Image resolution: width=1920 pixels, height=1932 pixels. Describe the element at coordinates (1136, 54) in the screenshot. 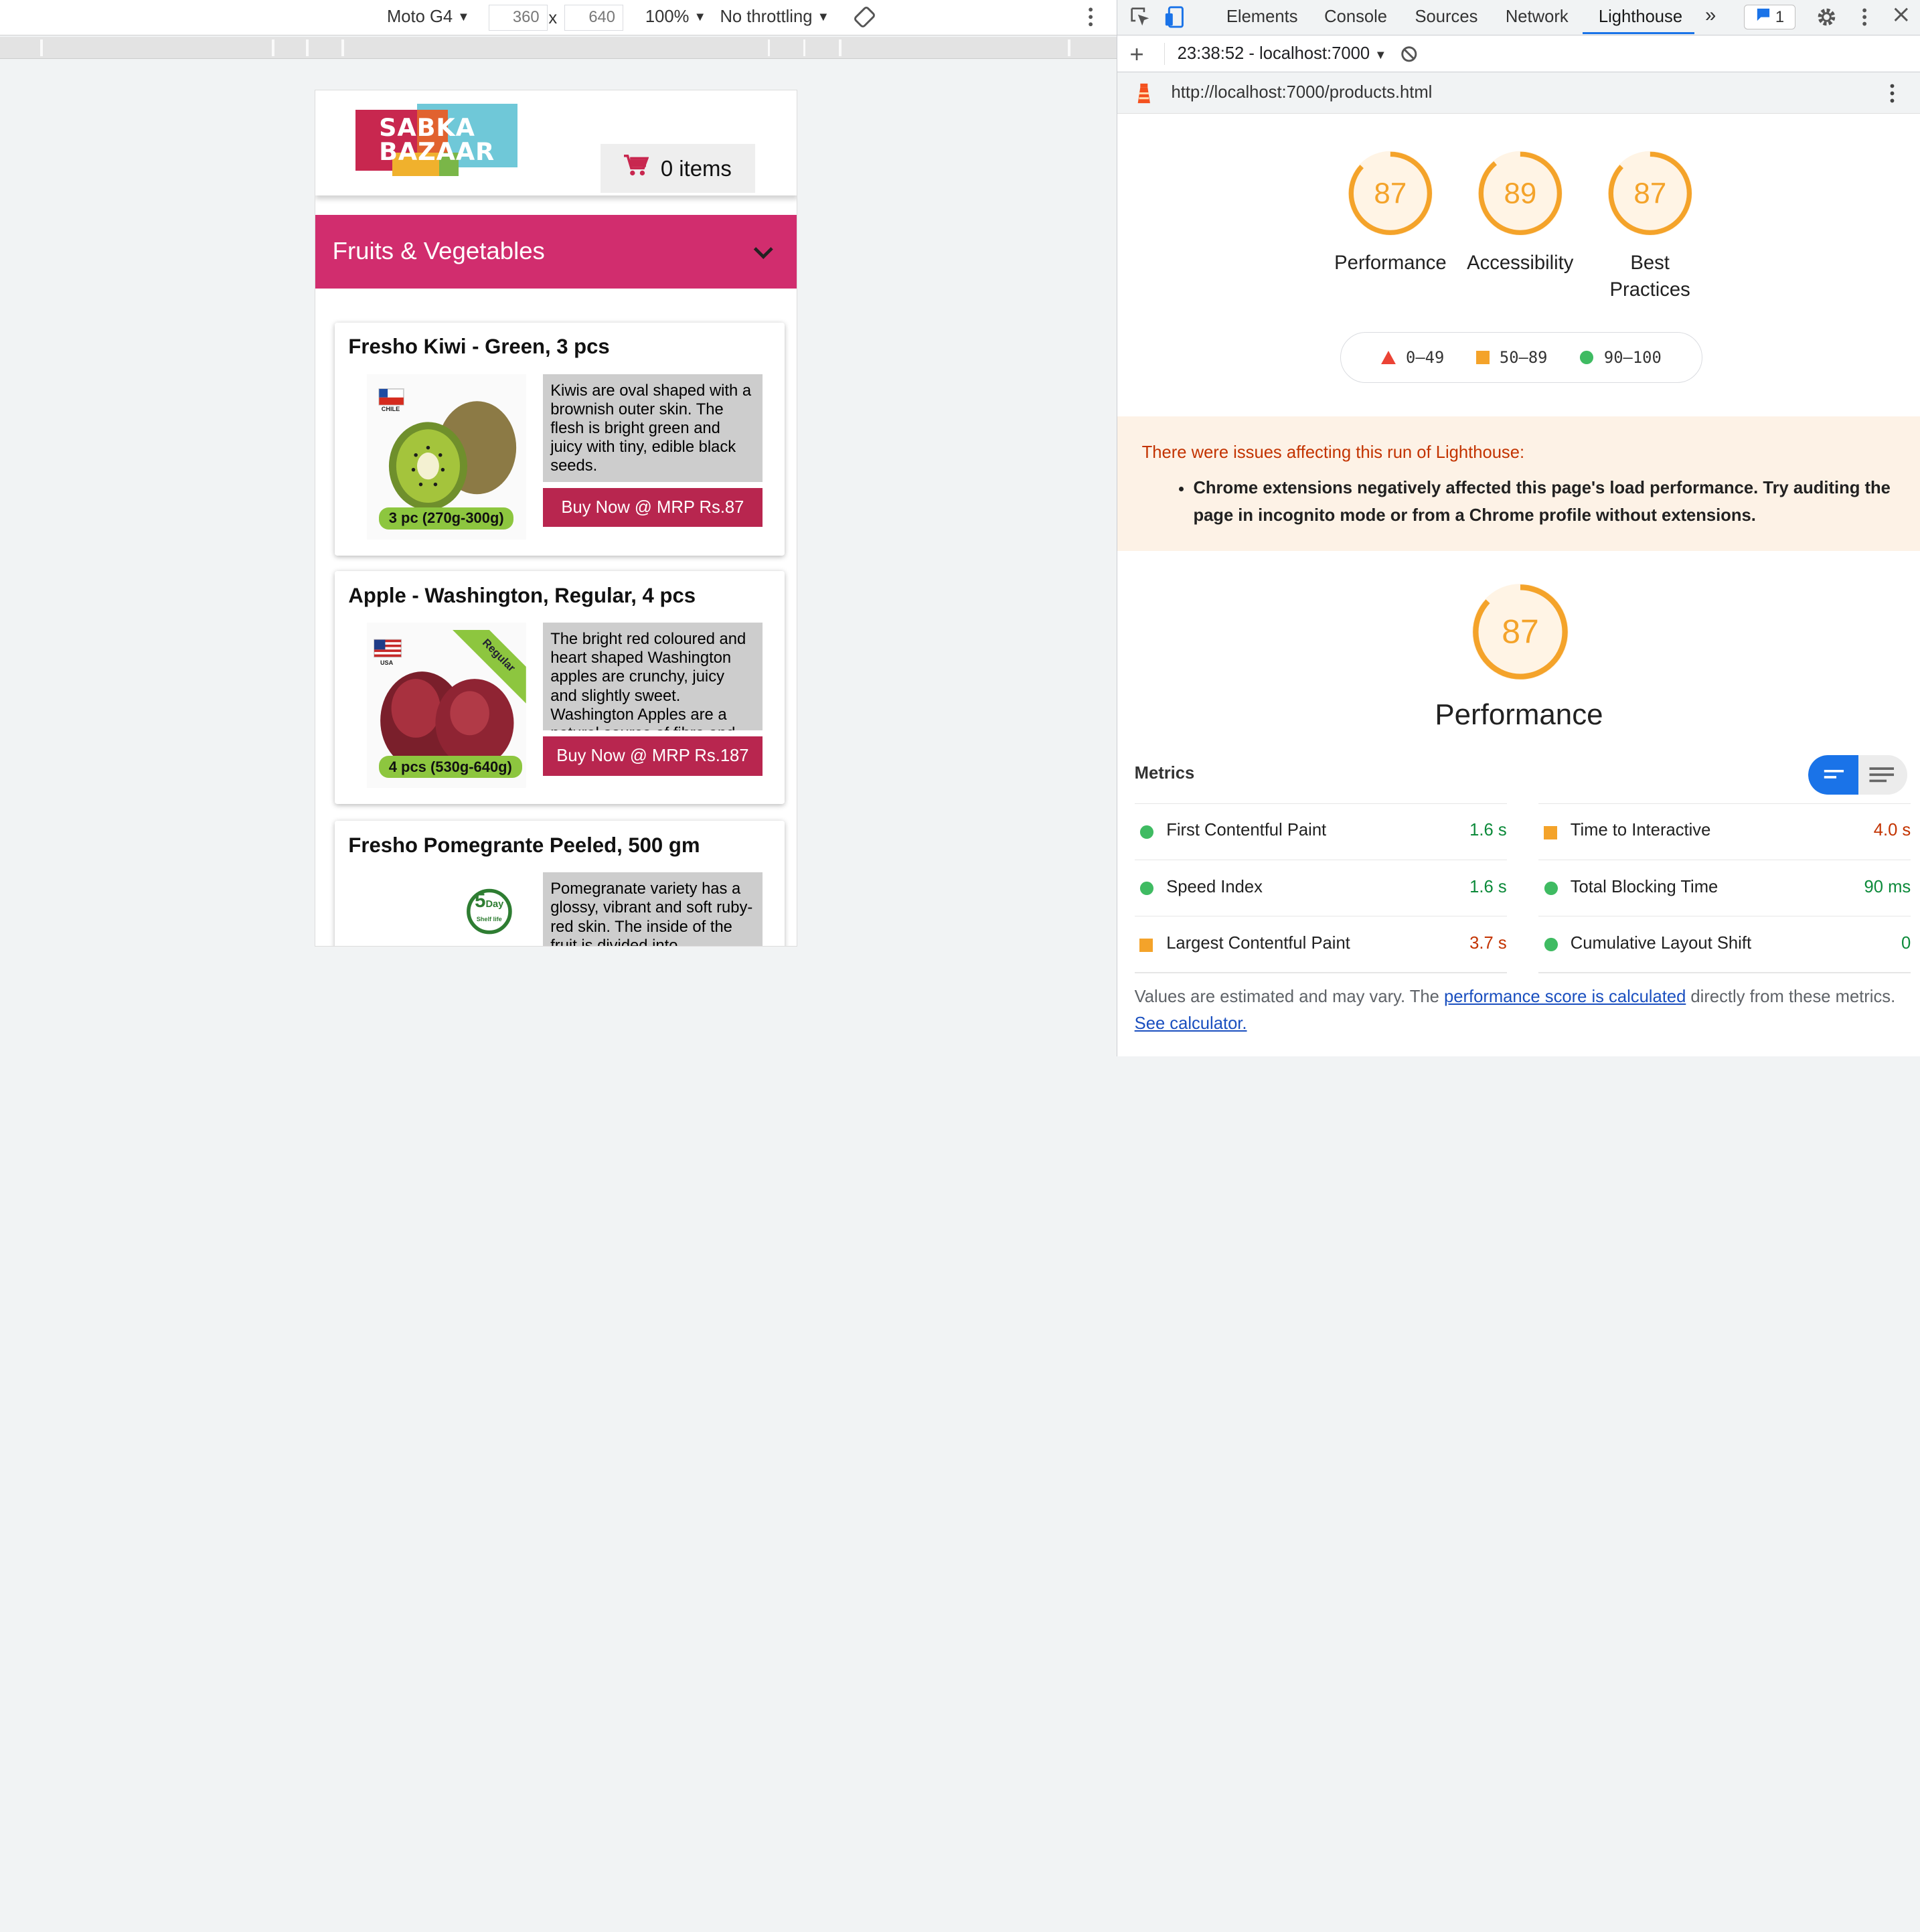

I see `new-report-icon: +` at that location.